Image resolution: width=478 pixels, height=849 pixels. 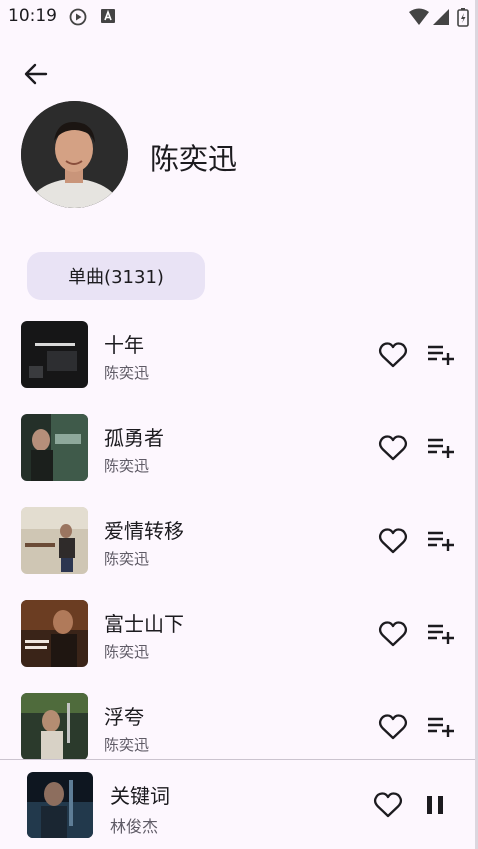 What do you see at coordinates (74, 154) in the screenshot?
I see `artist-avatar` at bounding box center [74, 154].